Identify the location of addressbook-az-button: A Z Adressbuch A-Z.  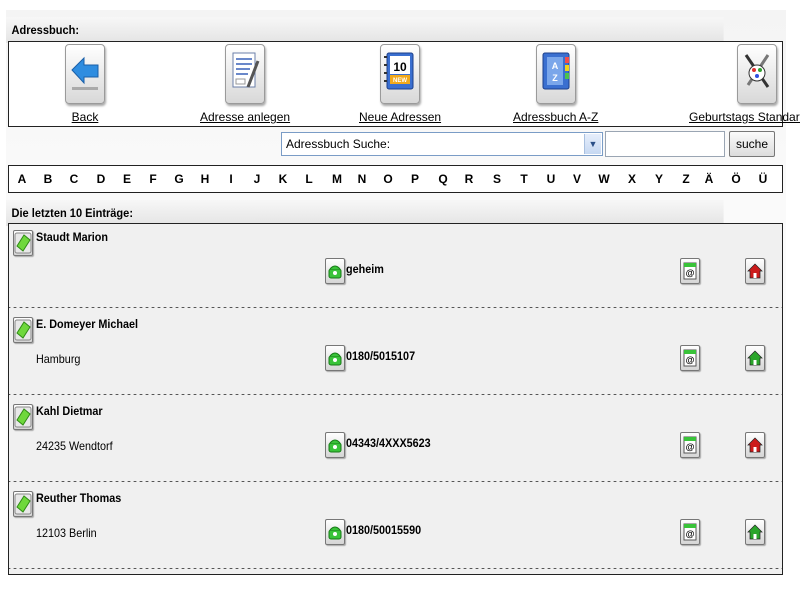
(555, 84).